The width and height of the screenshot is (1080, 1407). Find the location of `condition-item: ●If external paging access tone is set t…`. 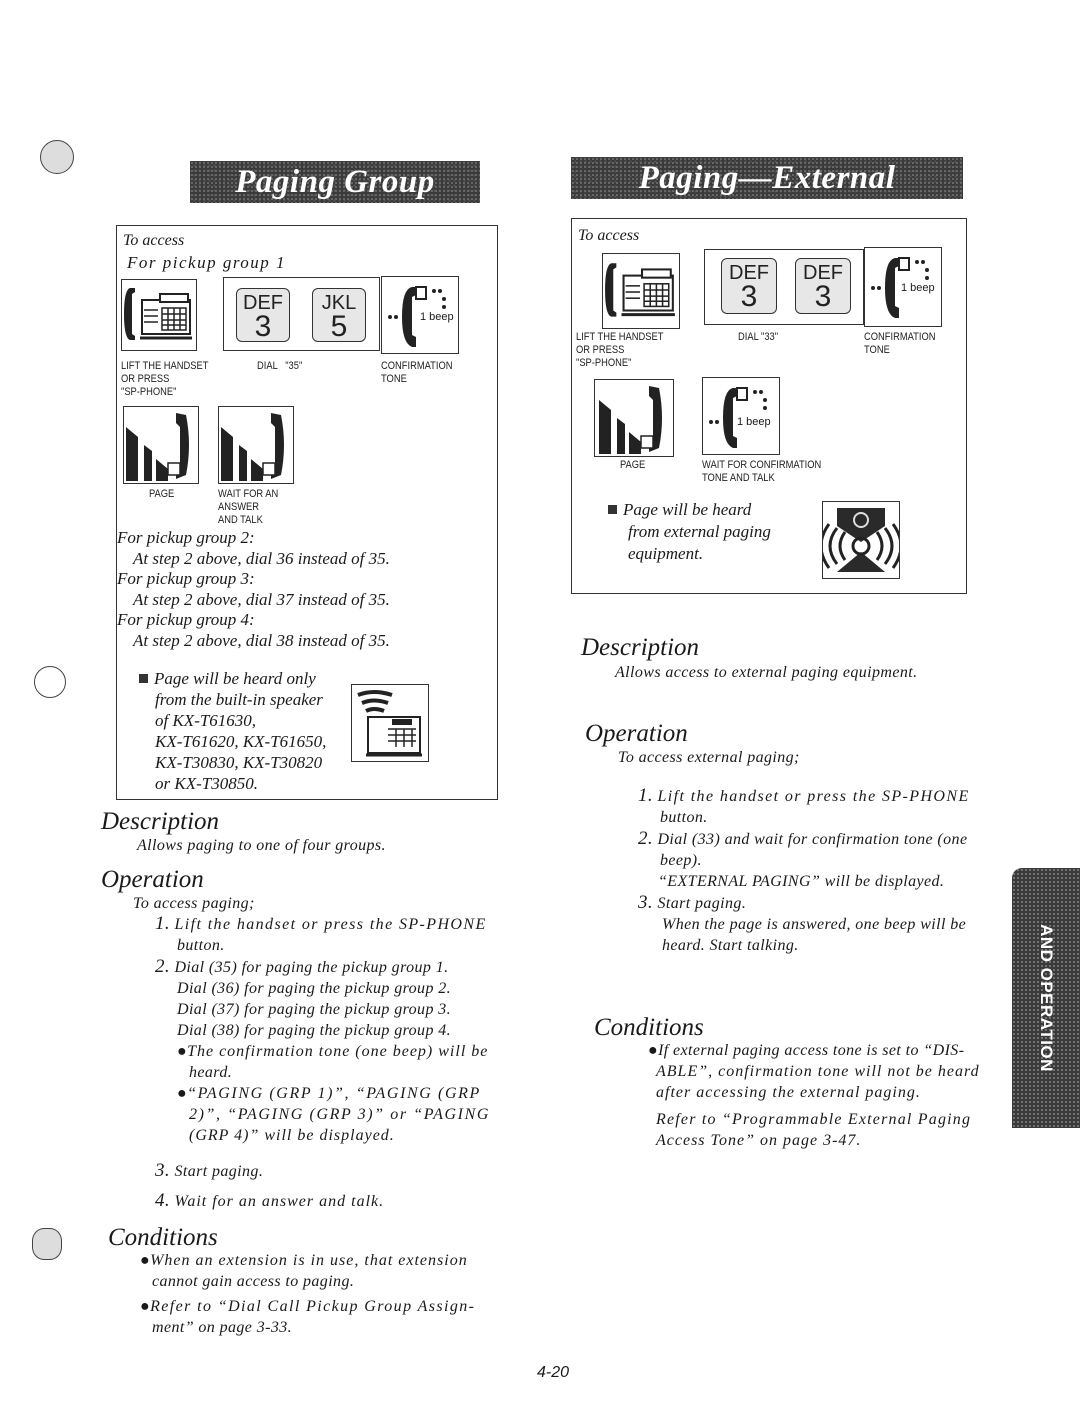

condition-item: ●If external paging access tone is set t… is located at coordinates (814, 1071).